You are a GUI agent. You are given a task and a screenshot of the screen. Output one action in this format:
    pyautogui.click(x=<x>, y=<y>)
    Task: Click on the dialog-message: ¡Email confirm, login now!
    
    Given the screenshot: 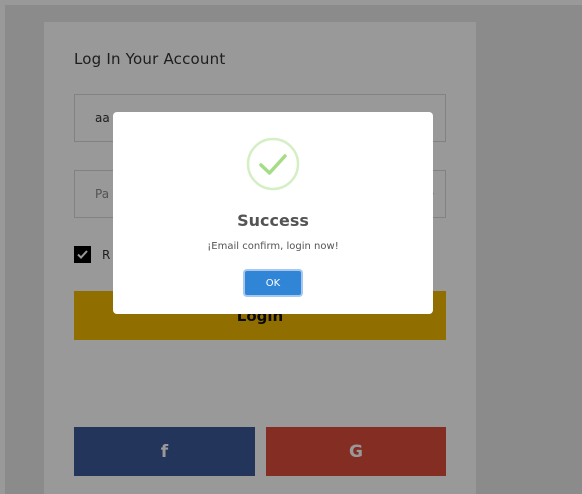 What is the action you would take?
    pyautogui.click(x=273, y=246)
    